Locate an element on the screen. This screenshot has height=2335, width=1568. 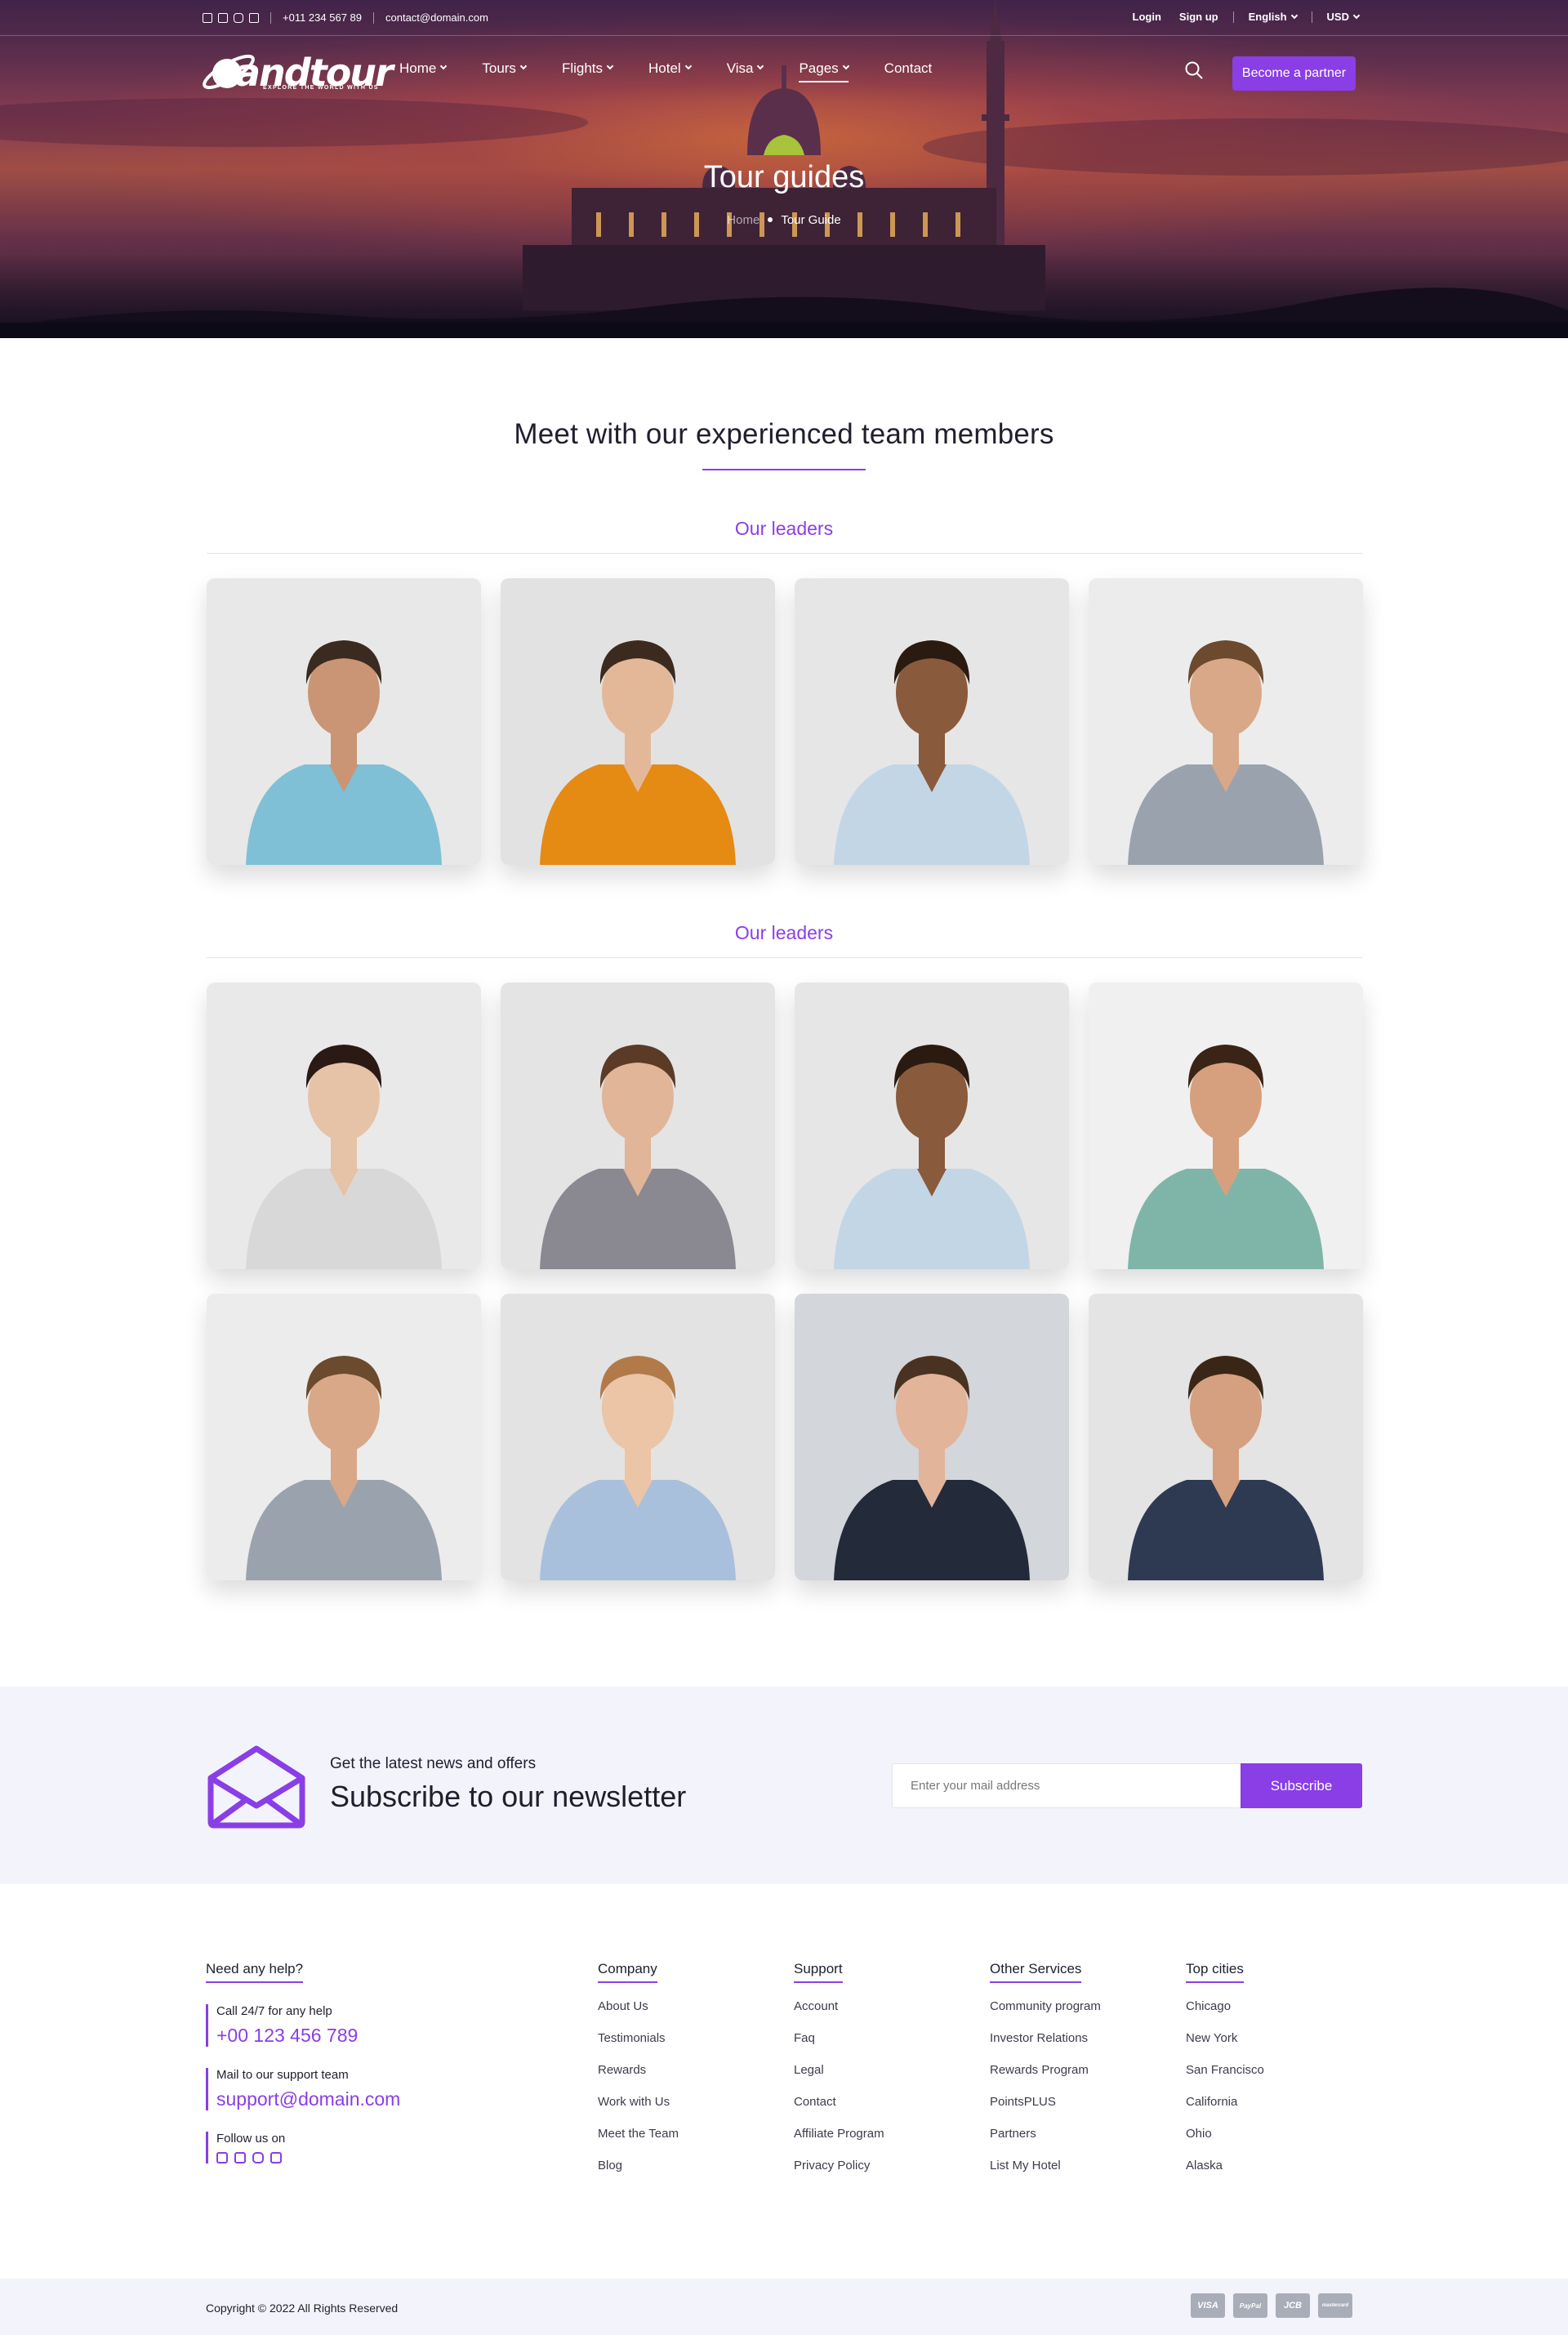
nav-label: Pages is located at coordinates (819, 68).